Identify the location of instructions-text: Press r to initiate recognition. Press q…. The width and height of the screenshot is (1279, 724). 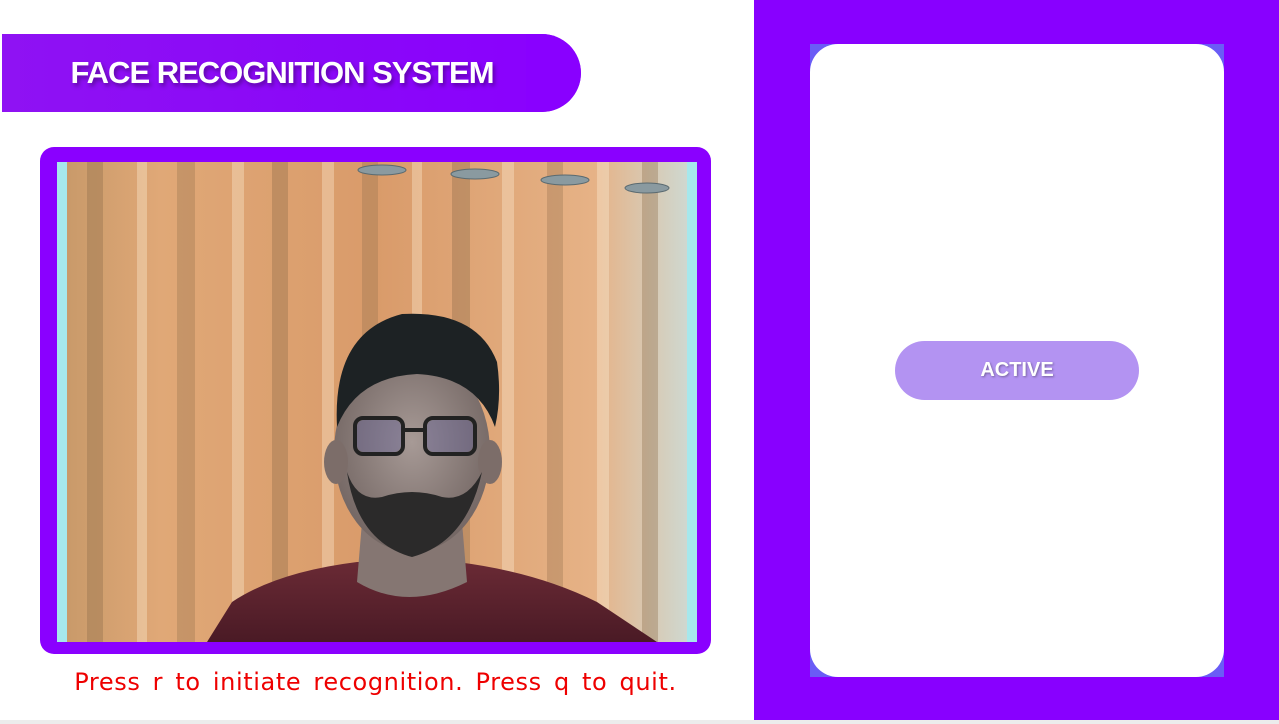
(375, 682).